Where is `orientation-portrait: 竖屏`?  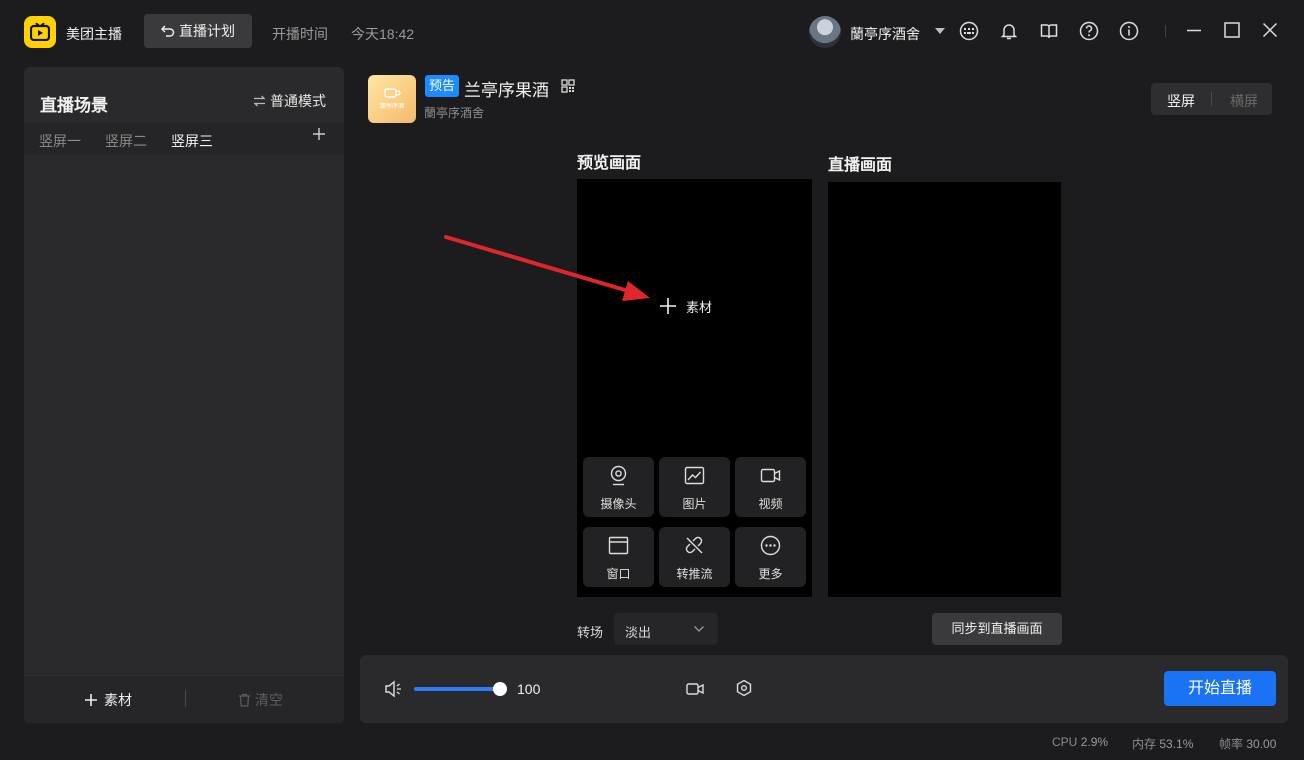
orientation-portrait: 竖屏 is located at coordinates (1181, 101).